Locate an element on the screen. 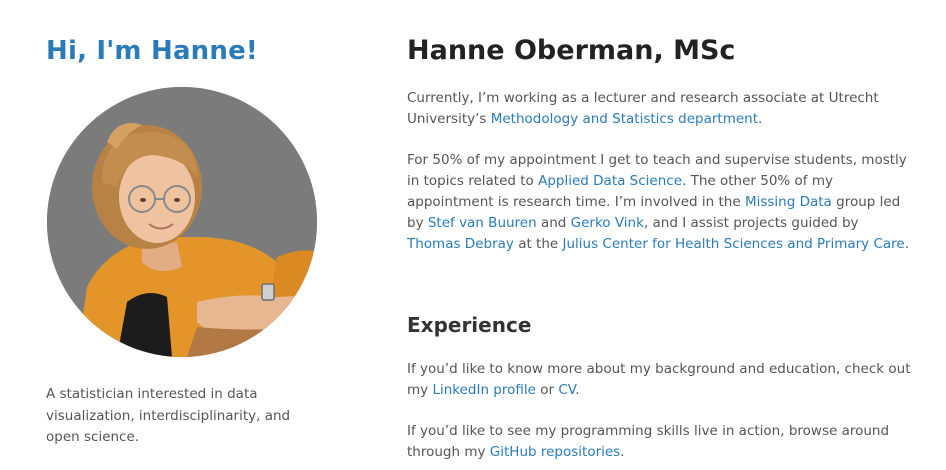 This screenshot has width=946, height=470. gerko-vink-link: Gerko Vink is located at coordinates (607, 223).